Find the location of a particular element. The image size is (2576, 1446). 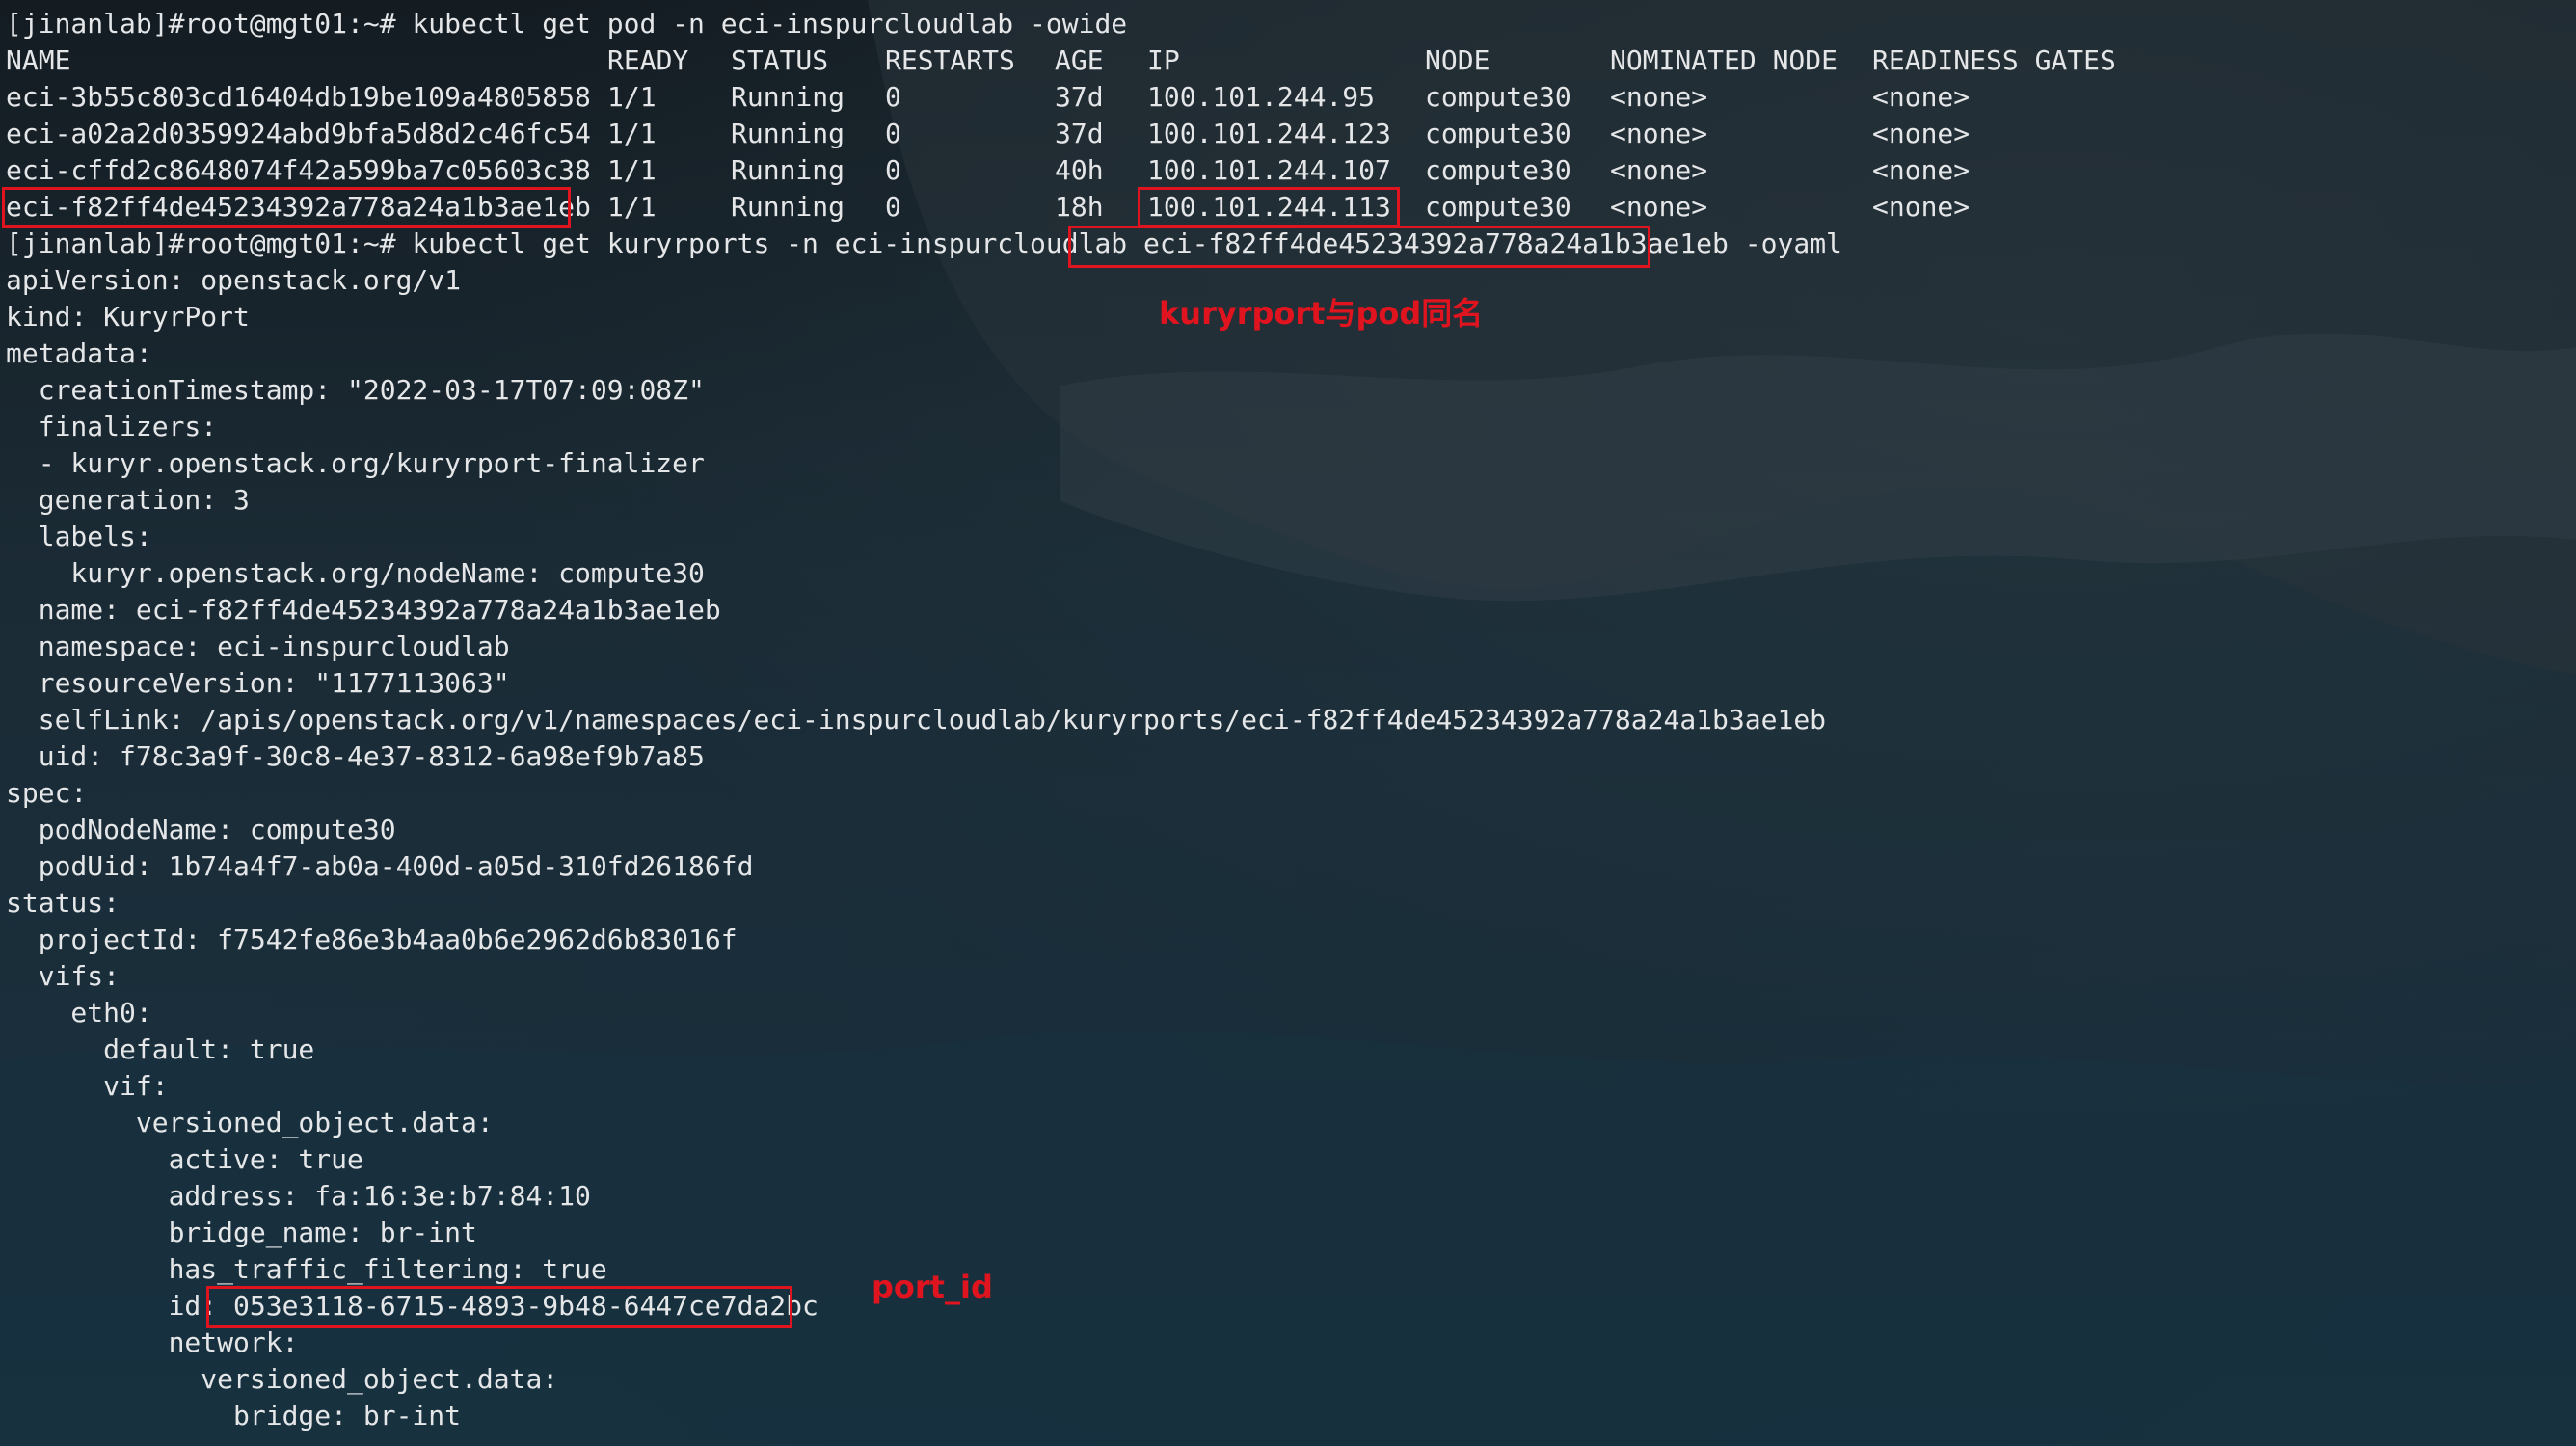

yaml-line: network: is located at coordinates (153, 1342).